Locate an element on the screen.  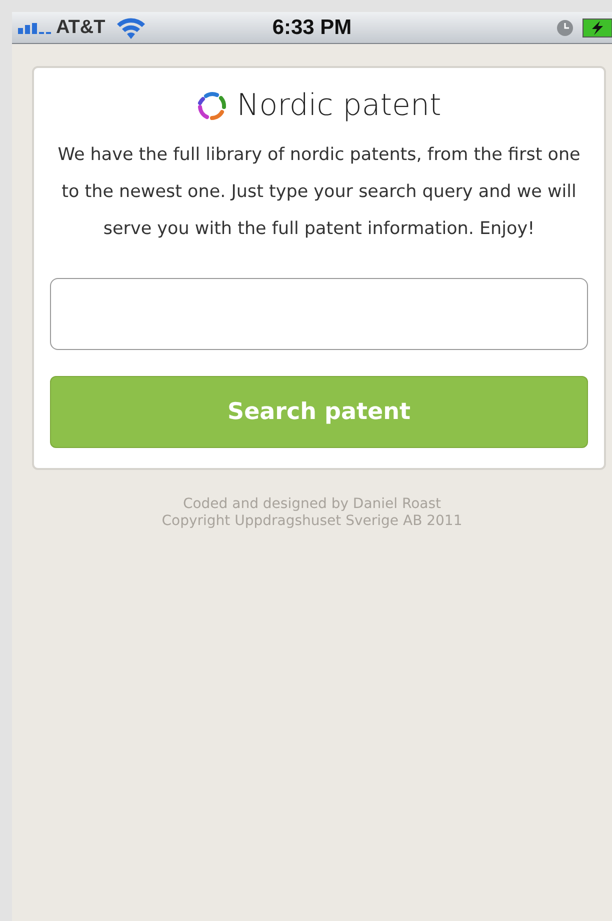
carrier-name: AT&T is located at coordinates (81, 27).